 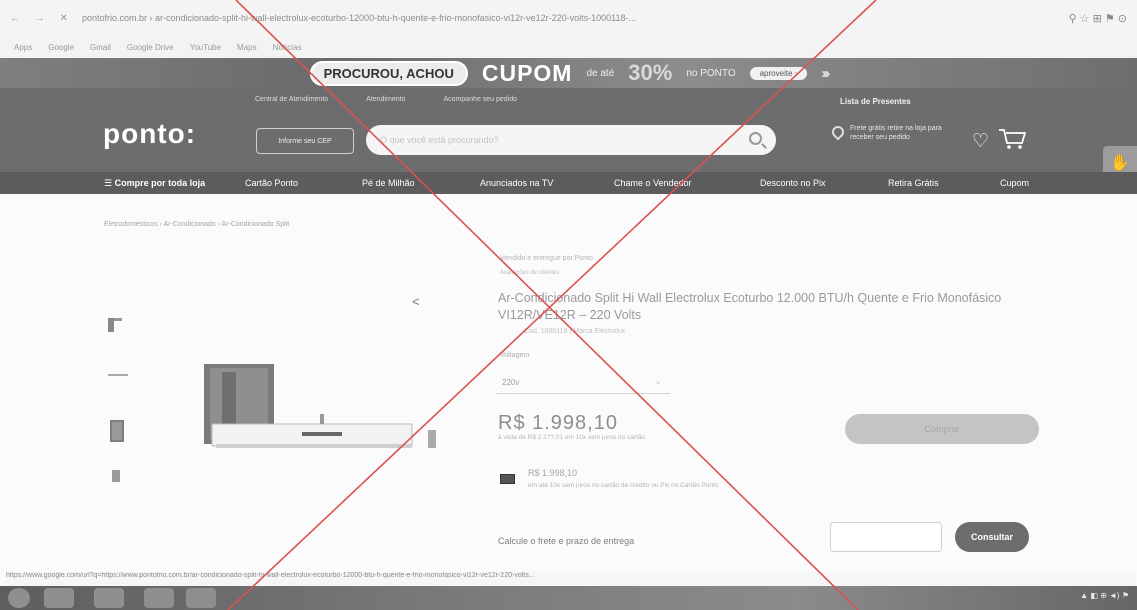 I want to click on promo-arrows-icon: ›››, so click(x=825, y=73).